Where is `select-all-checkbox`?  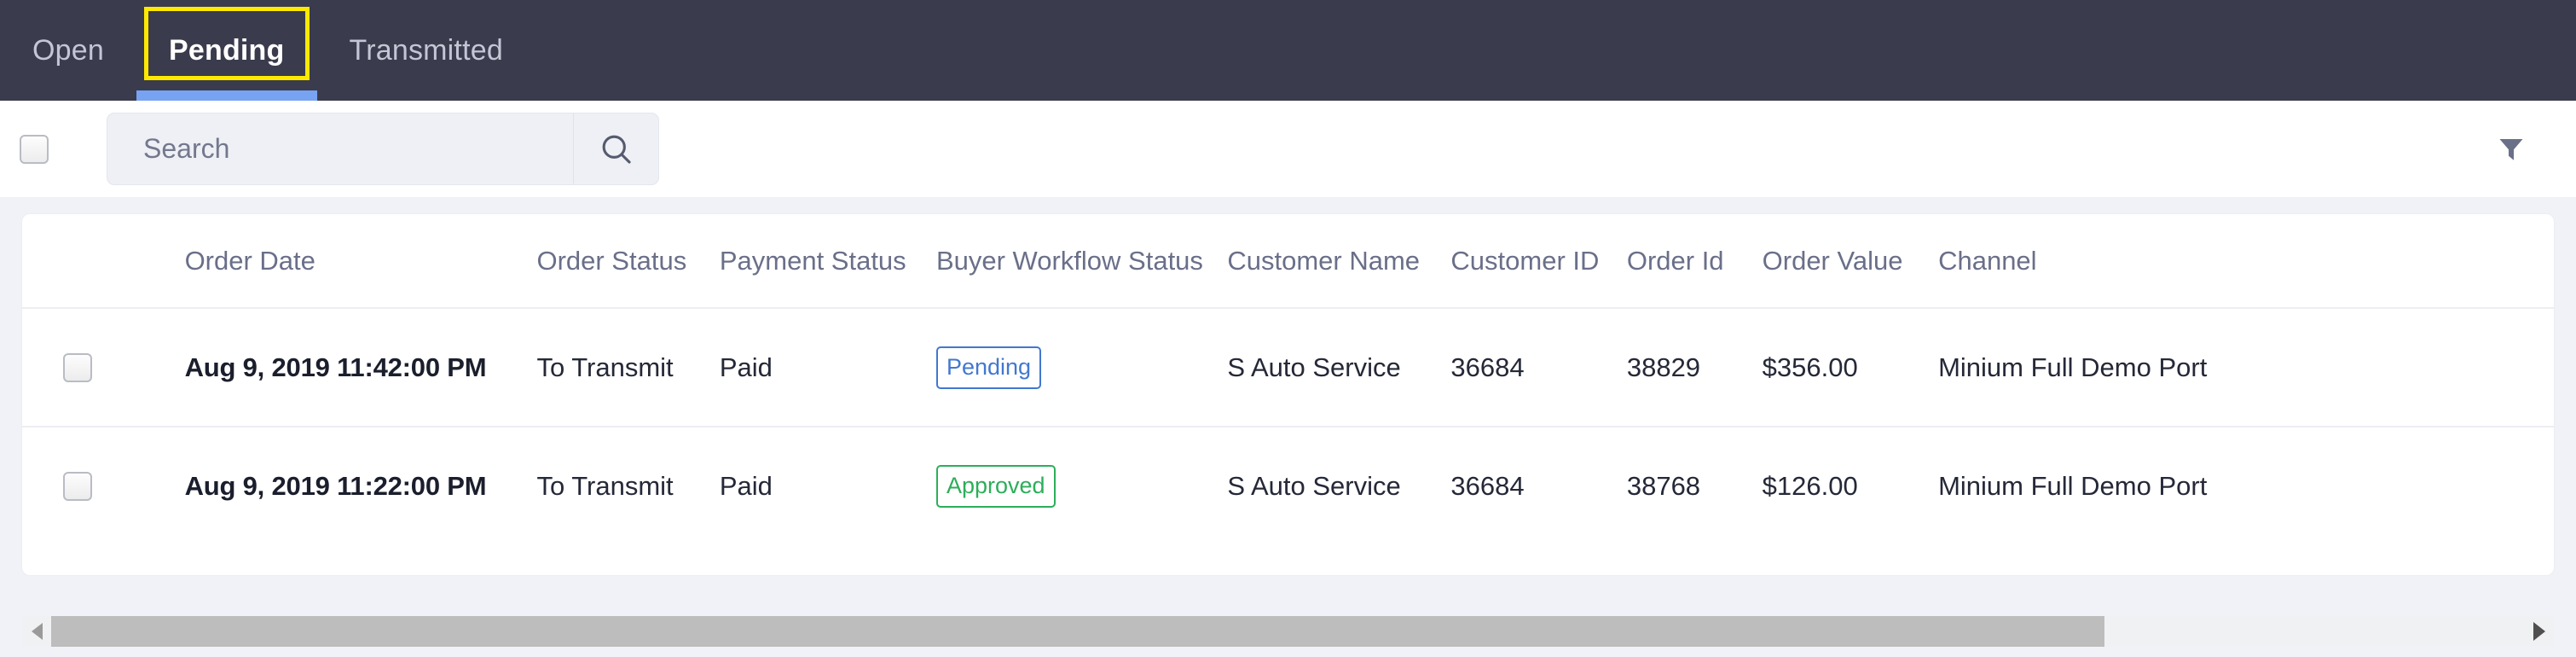
select-all-checkbox is located at coordinates (34, 149).